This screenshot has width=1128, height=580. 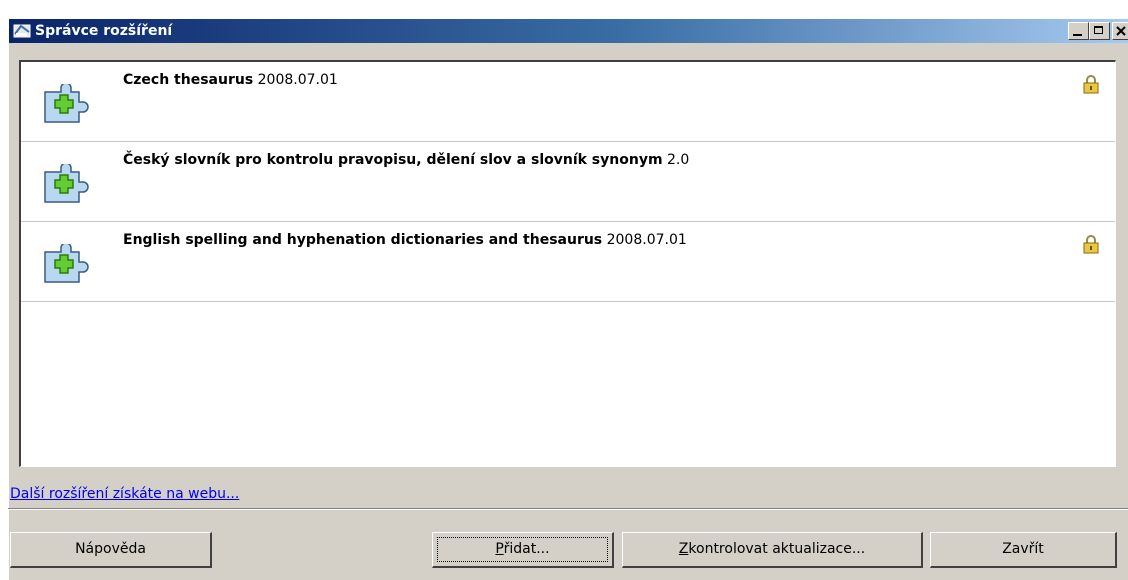 I want to click on close-window-button, so click(x=1120, y=31).